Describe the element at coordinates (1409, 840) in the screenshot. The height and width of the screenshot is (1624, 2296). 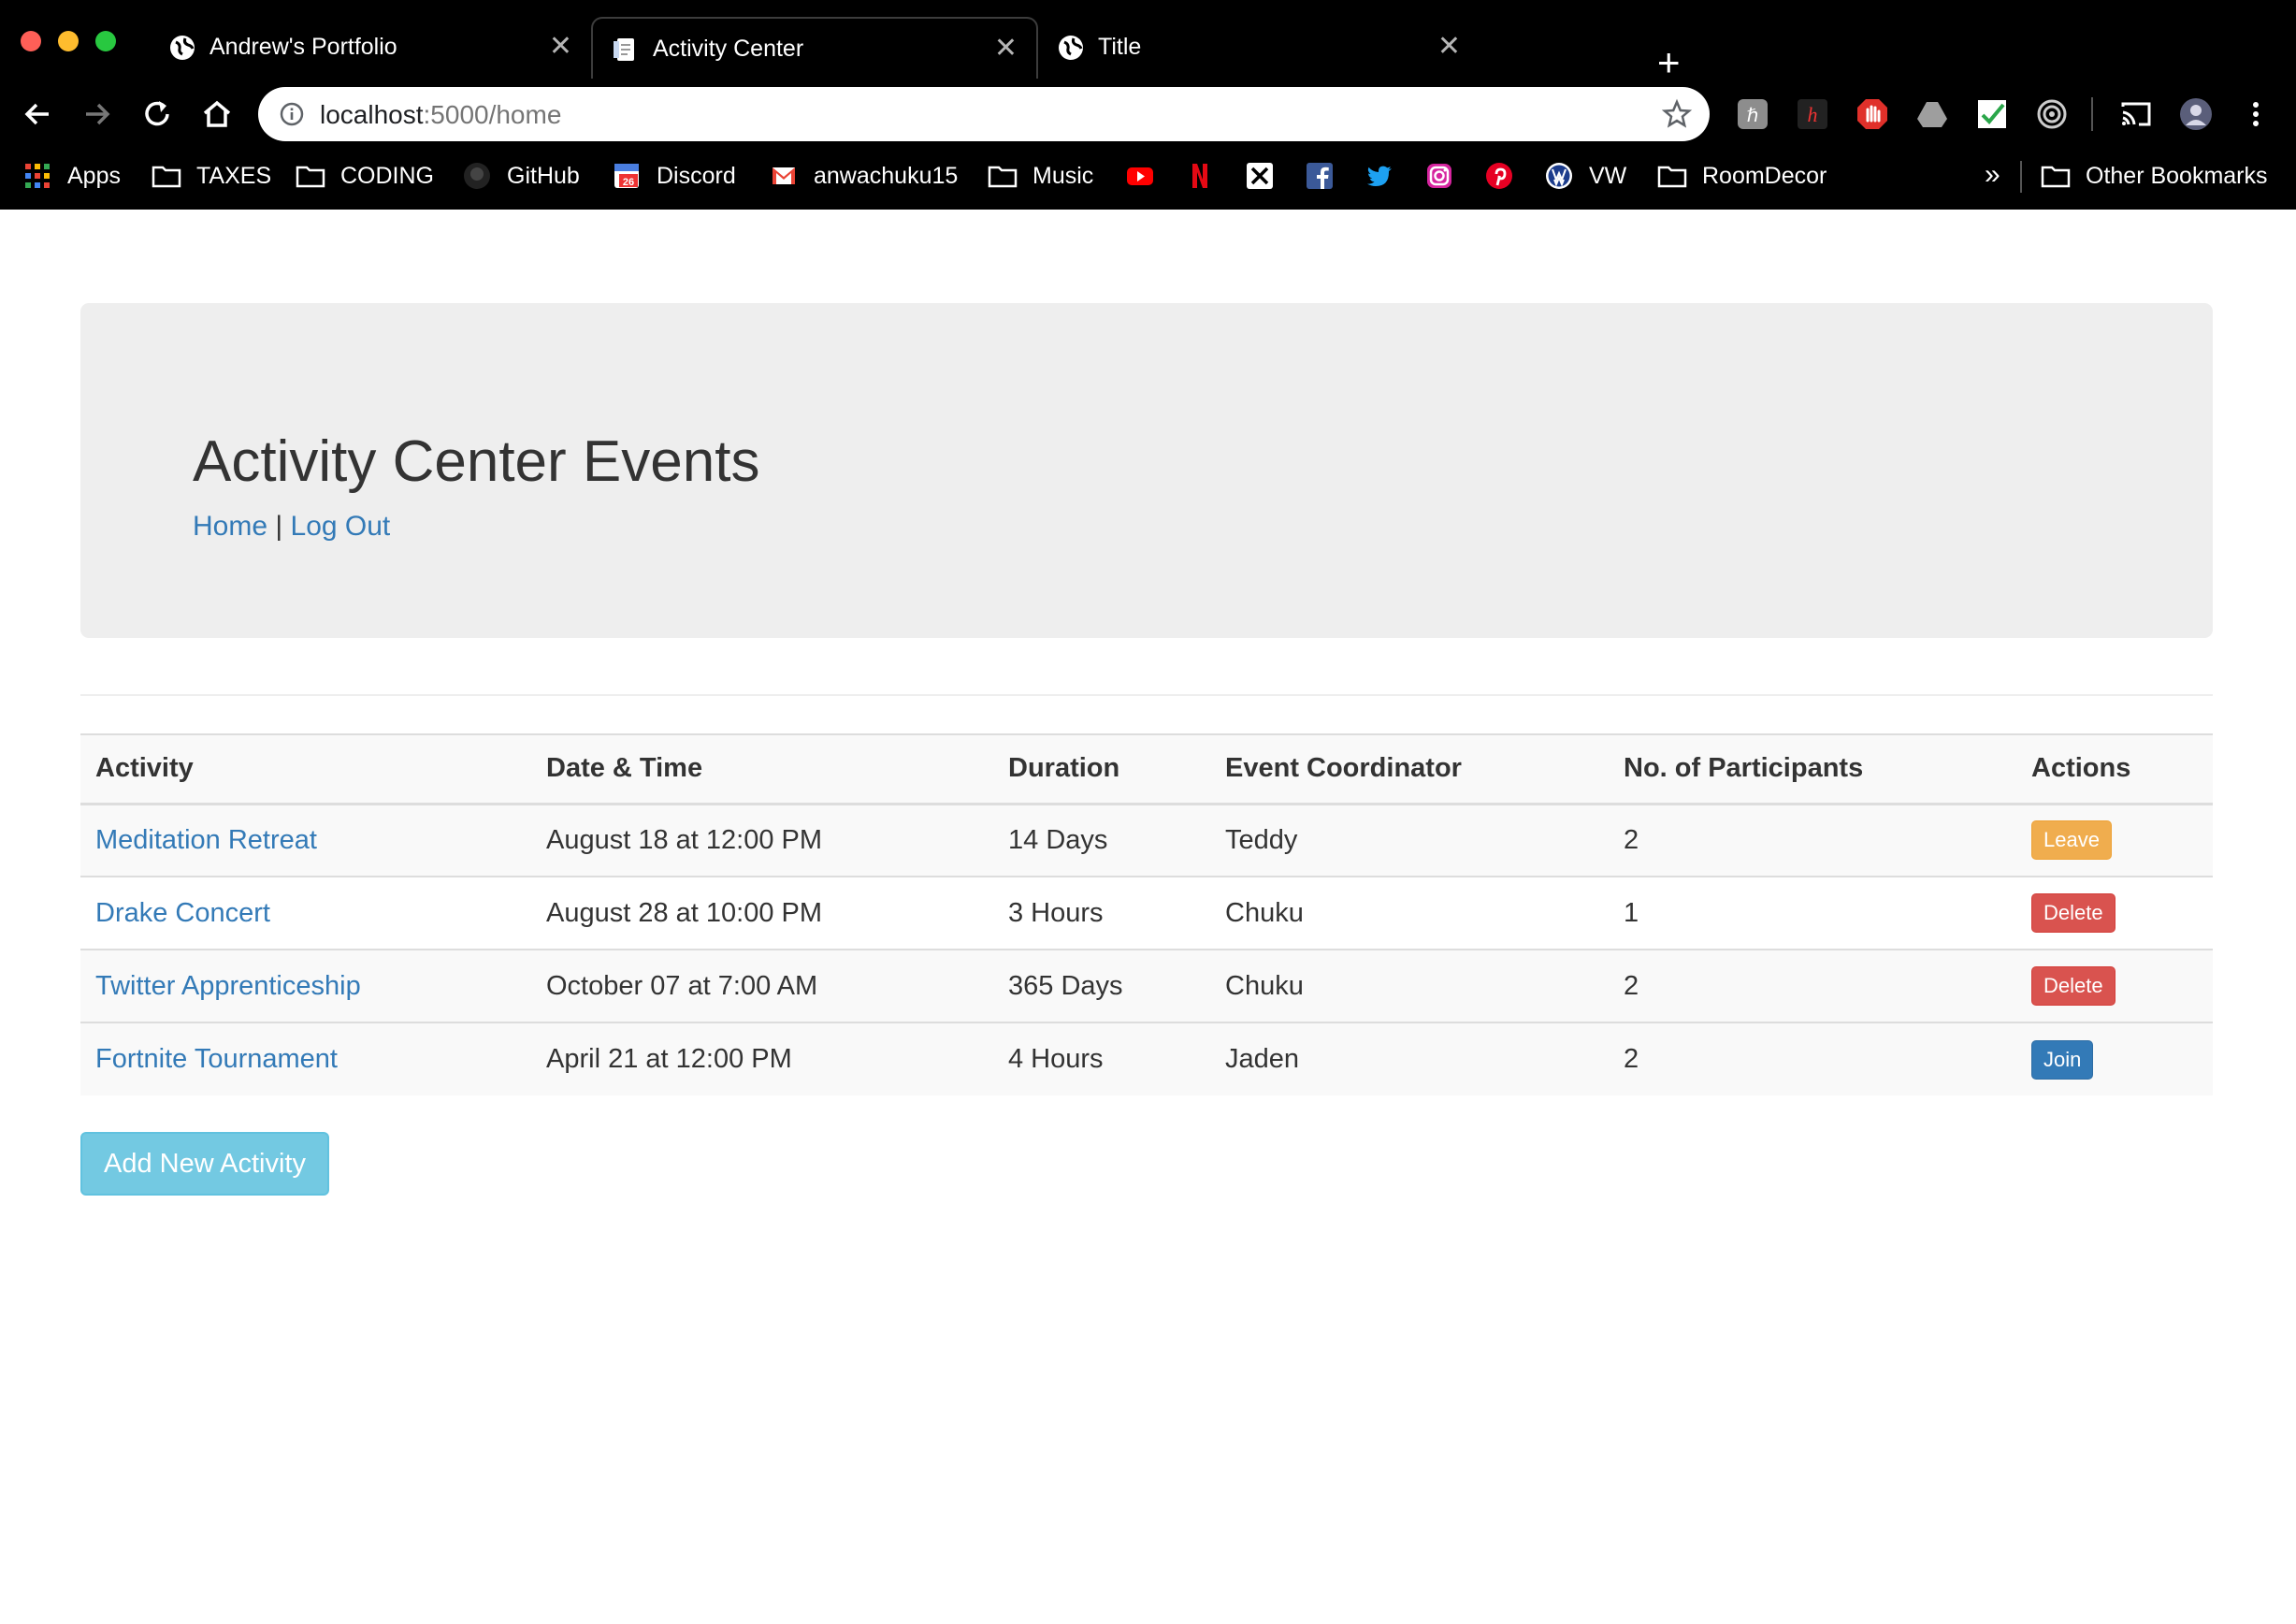
I see `coordinator-cell: Teddy` at that location.